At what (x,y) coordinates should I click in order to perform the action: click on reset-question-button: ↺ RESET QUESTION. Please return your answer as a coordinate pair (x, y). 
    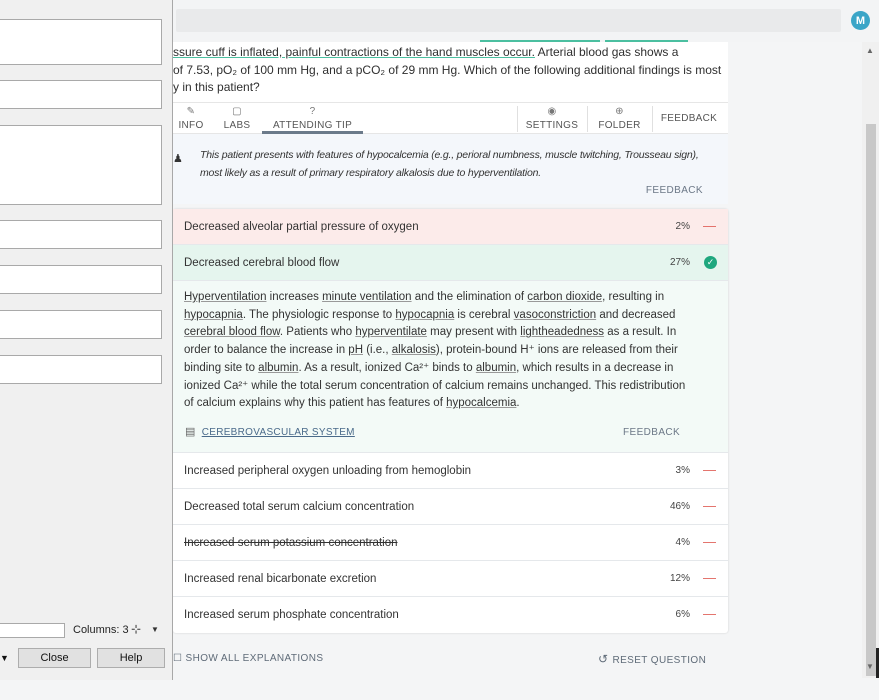
    Looking at the image, I should click on (652, 659).